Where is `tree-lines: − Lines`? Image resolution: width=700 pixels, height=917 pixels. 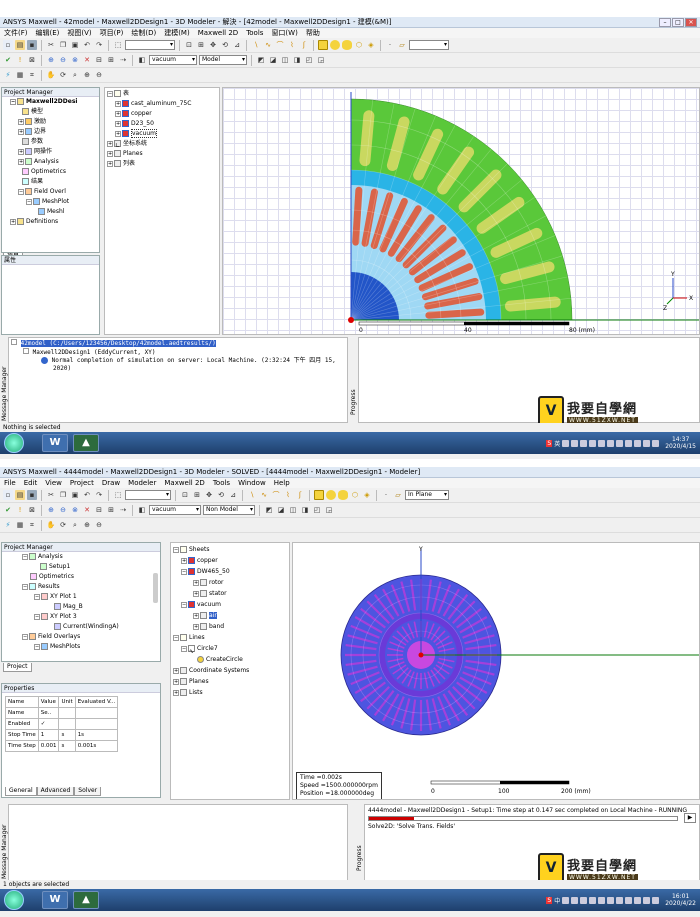 tree-lines: − Lines is located at coordinates (231, 637).